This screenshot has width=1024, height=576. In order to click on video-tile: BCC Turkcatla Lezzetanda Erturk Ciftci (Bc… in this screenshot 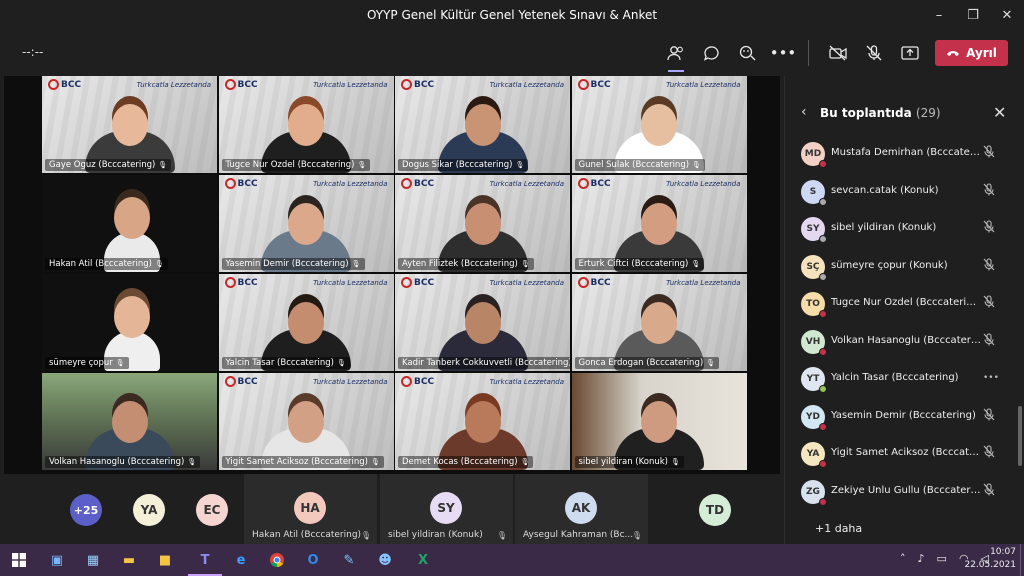, I will do `click(659, 223)`.